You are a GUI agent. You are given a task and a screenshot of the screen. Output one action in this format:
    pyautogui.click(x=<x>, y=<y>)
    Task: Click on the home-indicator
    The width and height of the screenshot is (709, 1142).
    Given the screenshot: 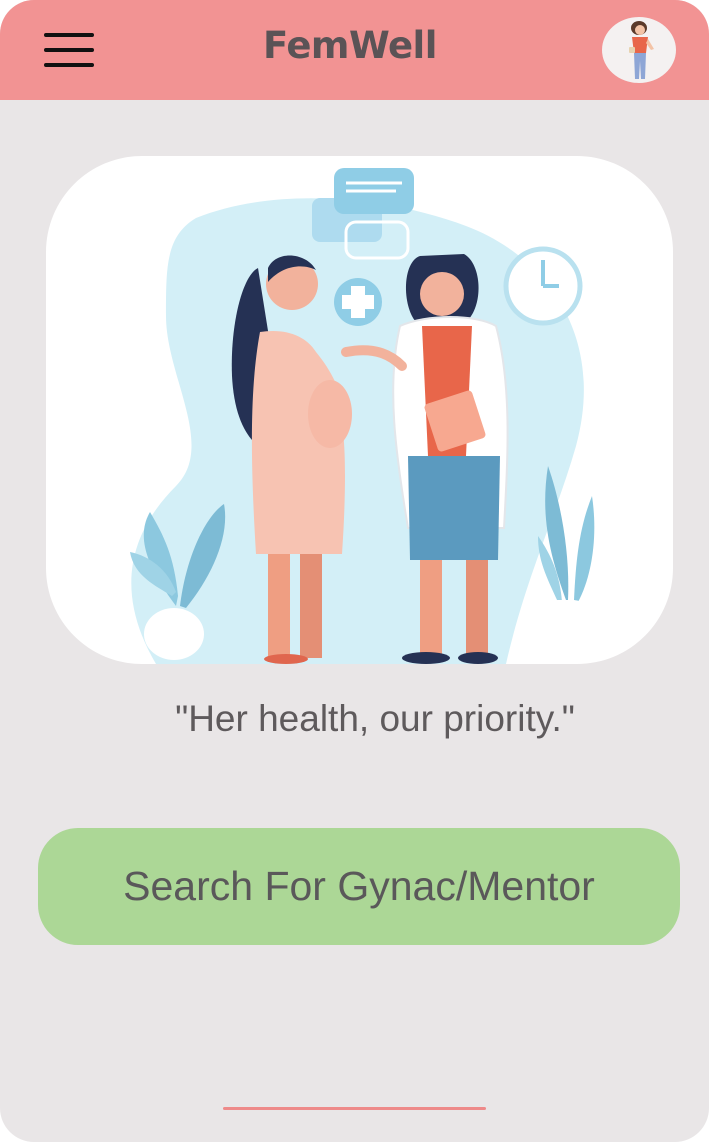 What is the action you would take?
    pyautogui.click(x=354, y=1108)
    